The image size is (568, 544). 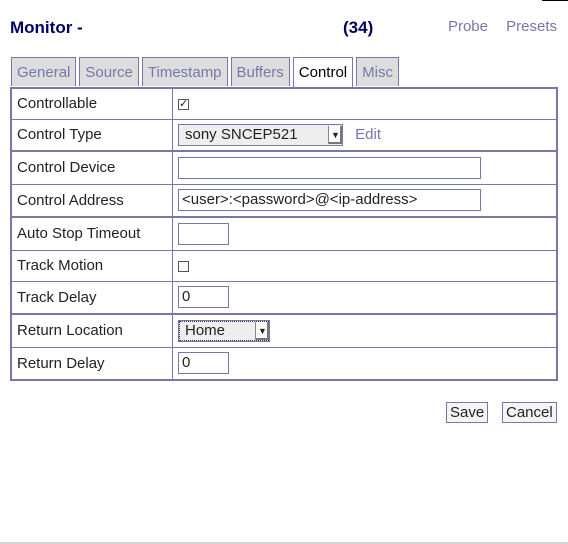 I want to click on track-delay-input: 0, so click(x=203, y=297).